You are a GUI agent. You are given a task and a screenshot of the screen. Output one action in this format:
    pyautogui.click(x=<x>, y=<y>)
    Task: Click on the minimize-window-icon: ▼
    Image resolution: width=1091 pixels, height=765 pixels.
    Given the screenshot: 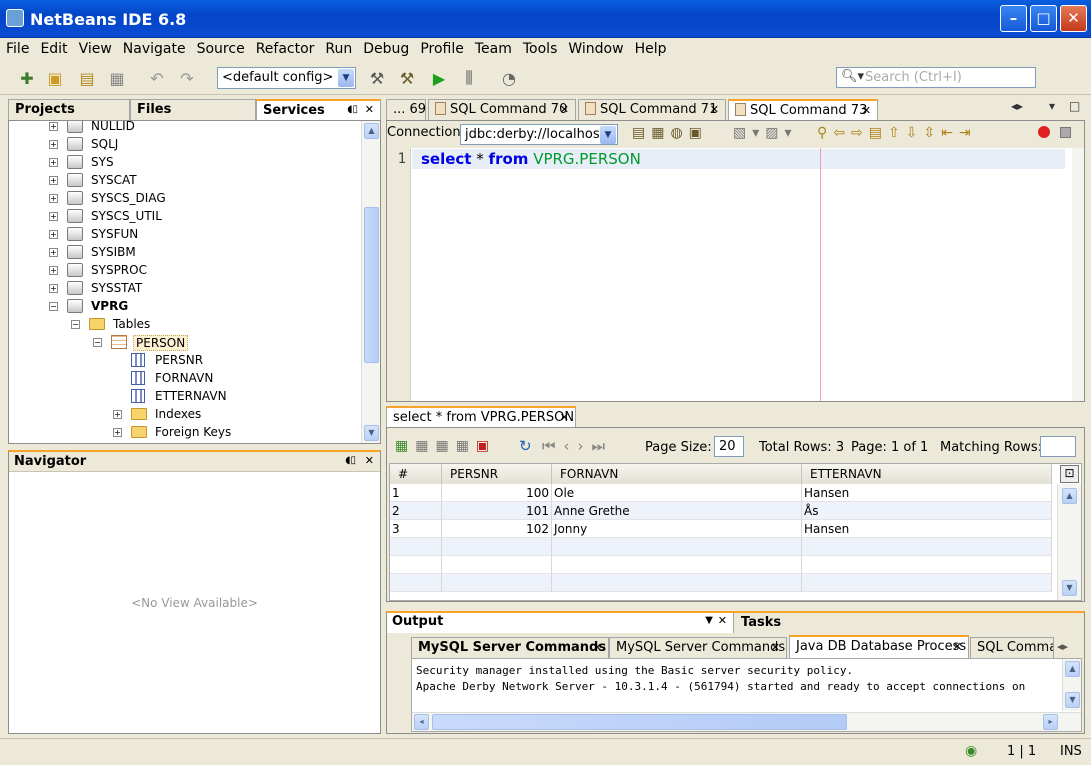 What is the action you would take?
    pyautogui.click(x=709, y=620)
    